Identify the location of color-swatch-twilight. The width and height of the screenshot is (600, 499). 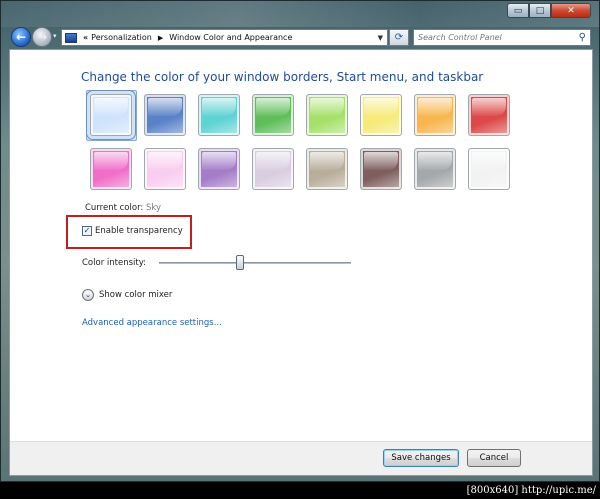
(165, 115).